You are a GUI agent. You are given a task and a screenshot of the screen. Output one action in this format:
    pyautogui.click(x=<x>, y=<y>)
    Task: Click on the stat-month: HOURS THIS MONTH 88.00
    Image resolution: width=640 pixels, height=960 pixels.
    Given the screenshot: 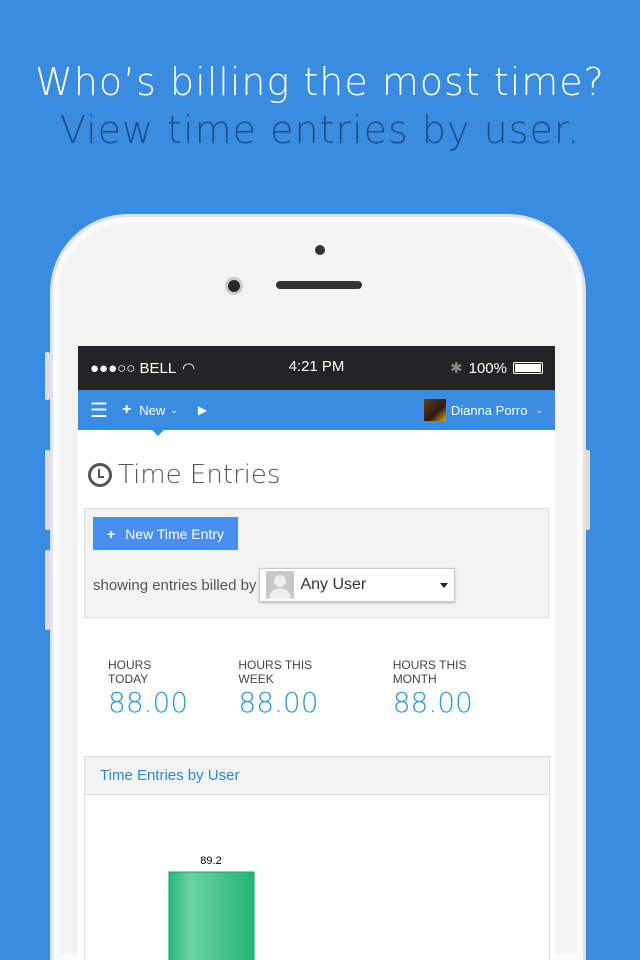 What is the action you would take?
    pyautogui.click(x=449, y=688)
    